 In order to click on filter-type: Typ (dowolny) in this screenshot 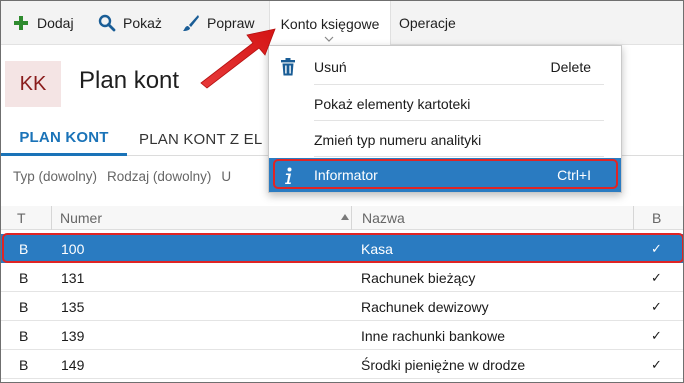, I will do `click(55, 176)`.